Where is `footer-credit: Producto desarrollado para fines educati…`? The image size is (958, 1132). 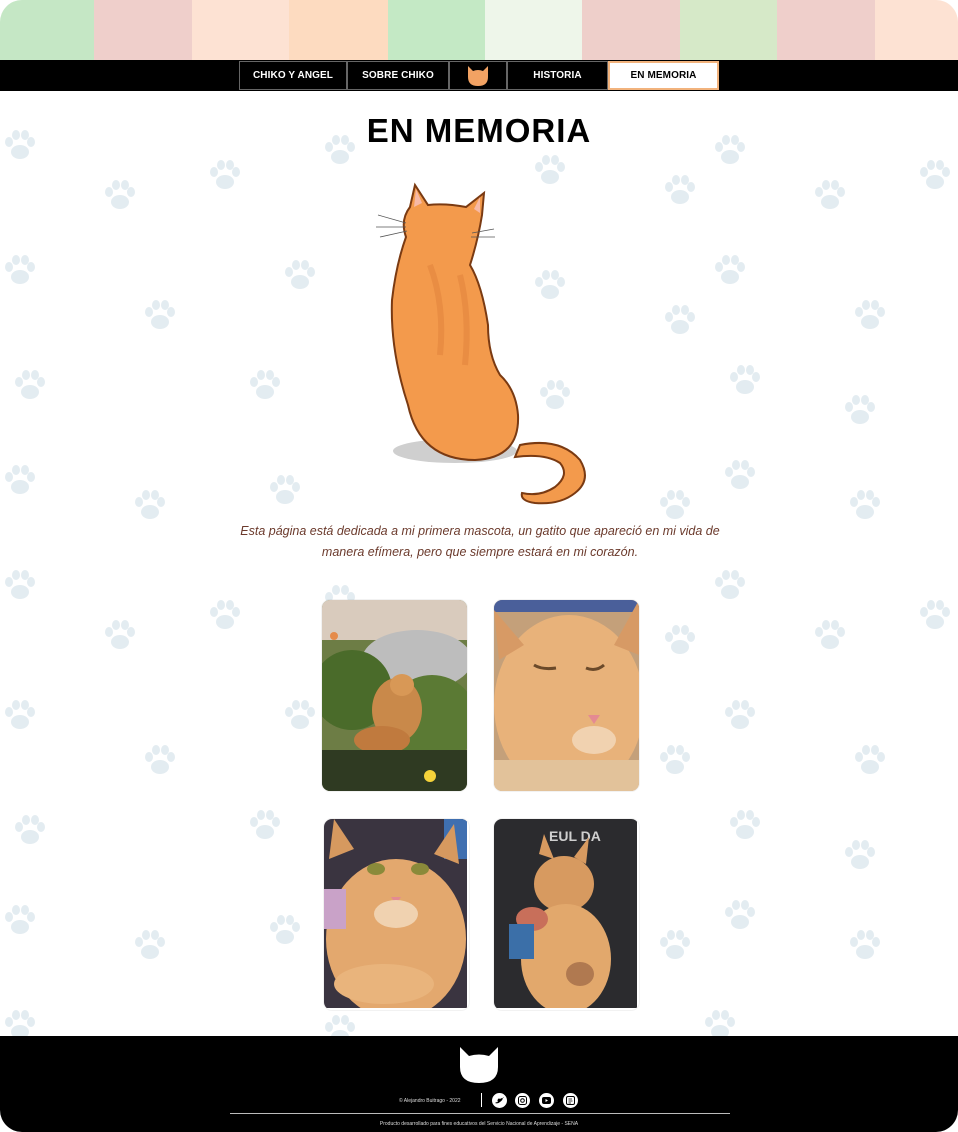 footer-credit: Producto desarrollado para fines educati… is located at coordinates (479, 1124).